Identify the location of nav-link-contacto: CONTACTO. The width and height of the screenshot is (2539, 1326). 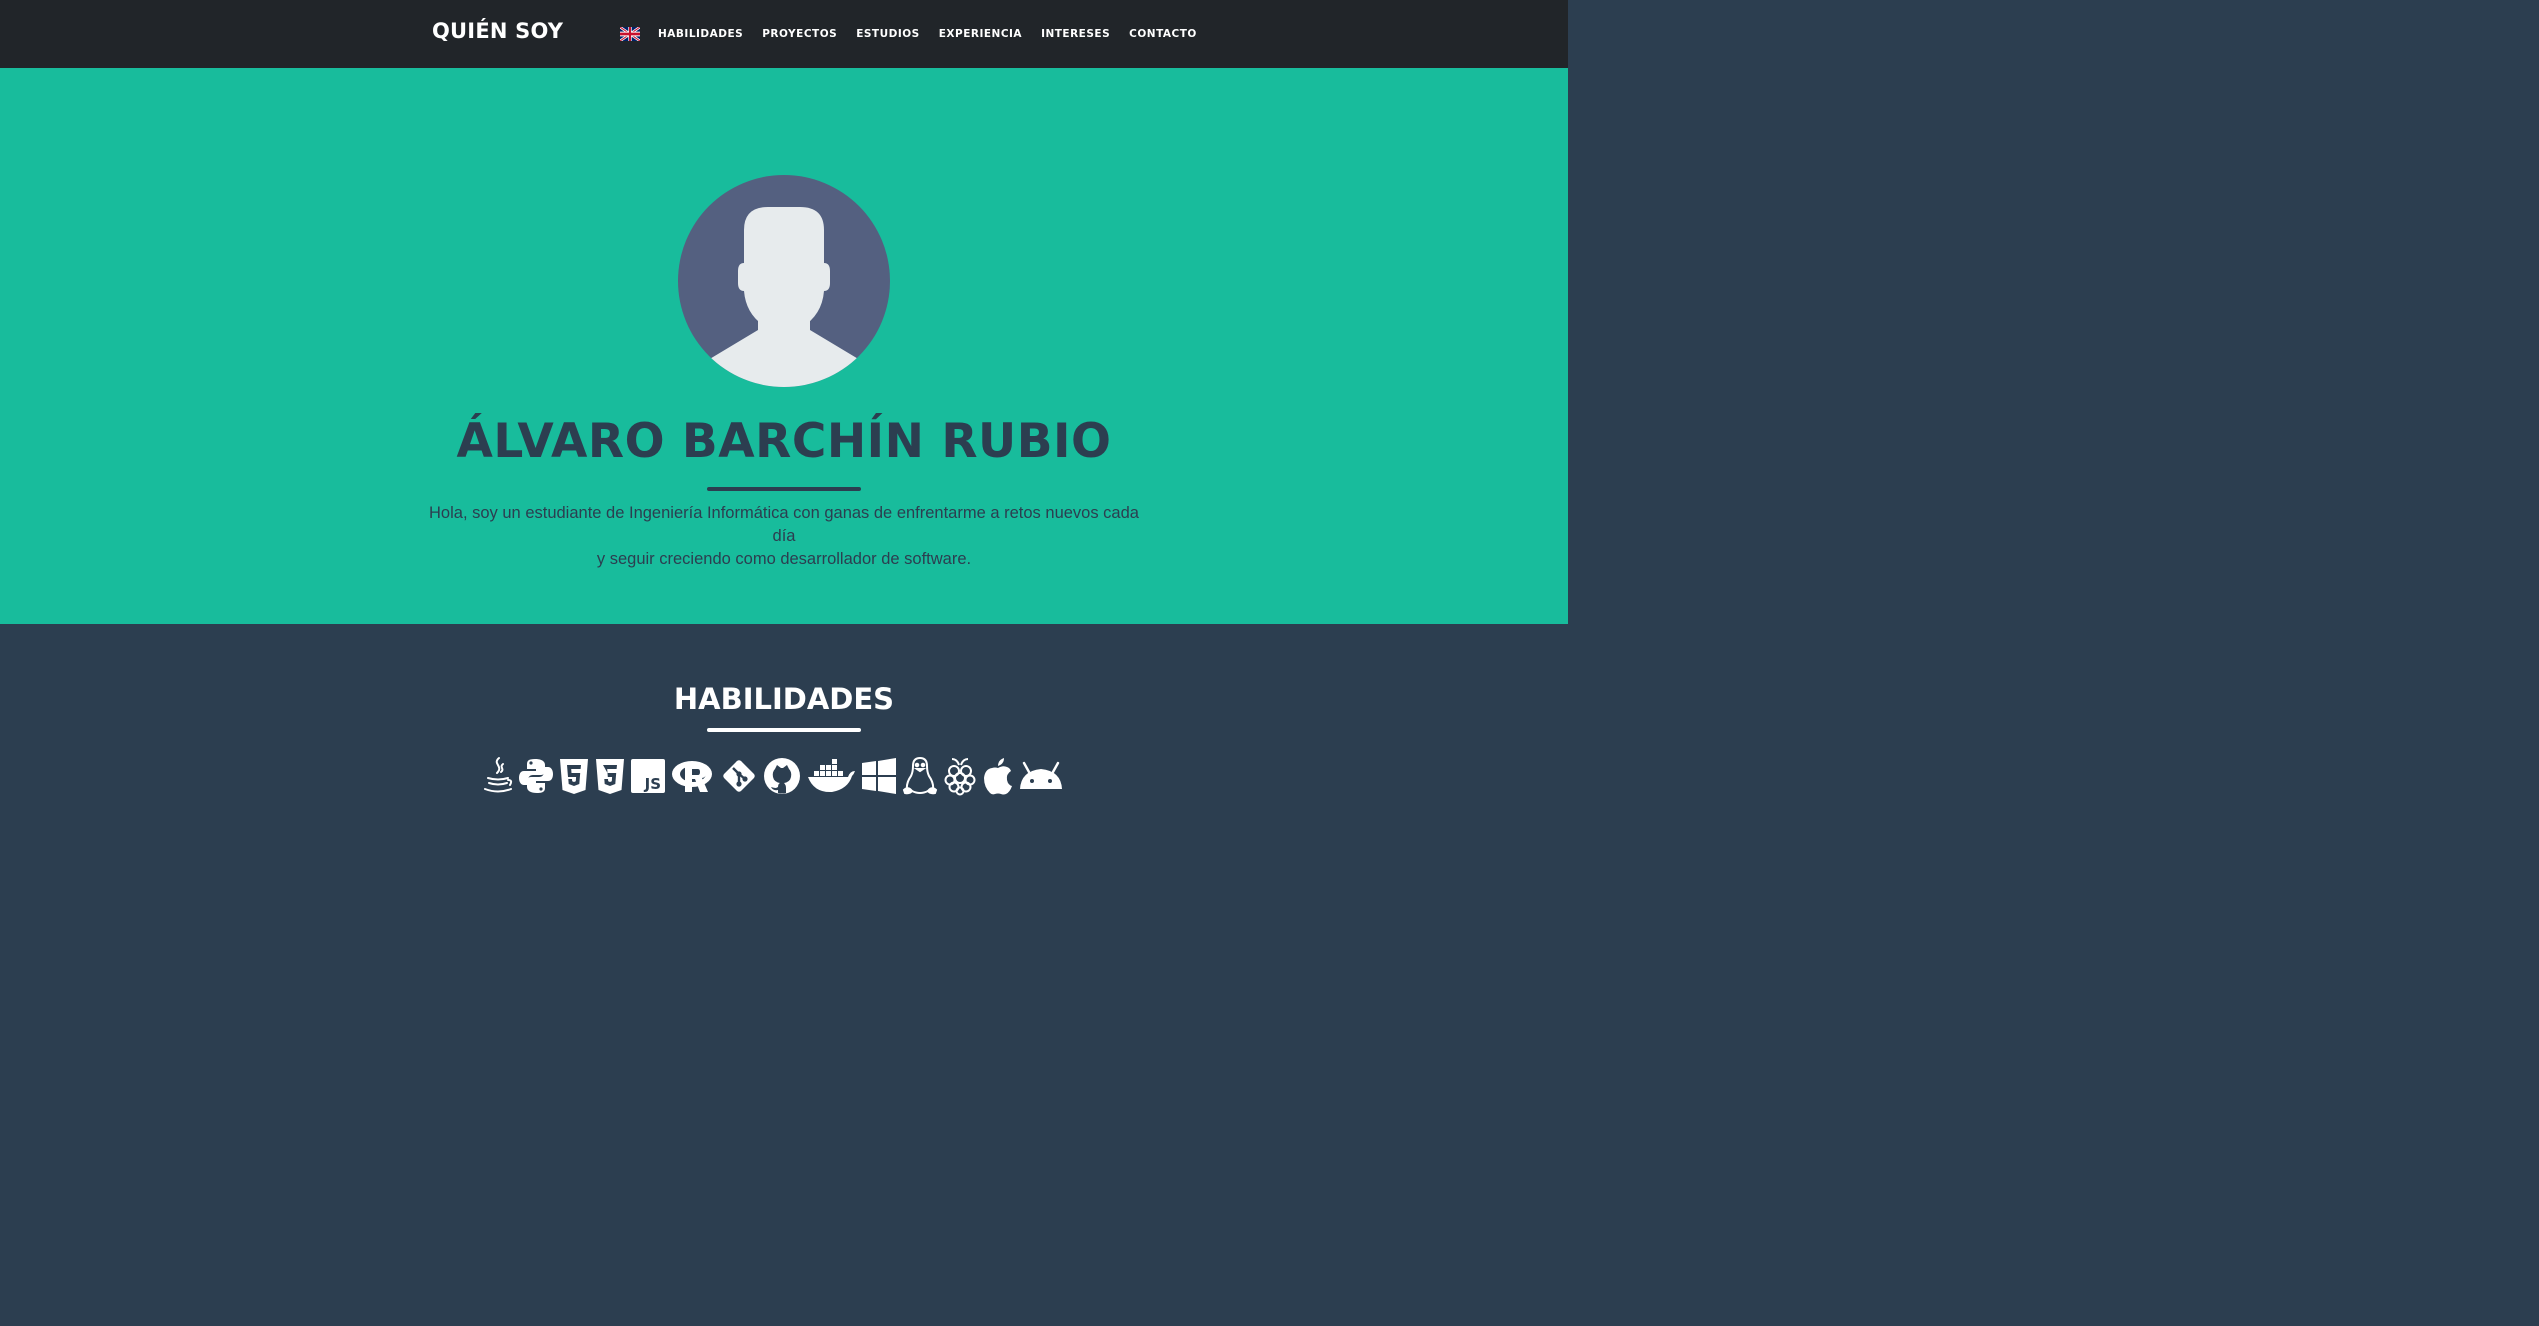
(1163, 34).